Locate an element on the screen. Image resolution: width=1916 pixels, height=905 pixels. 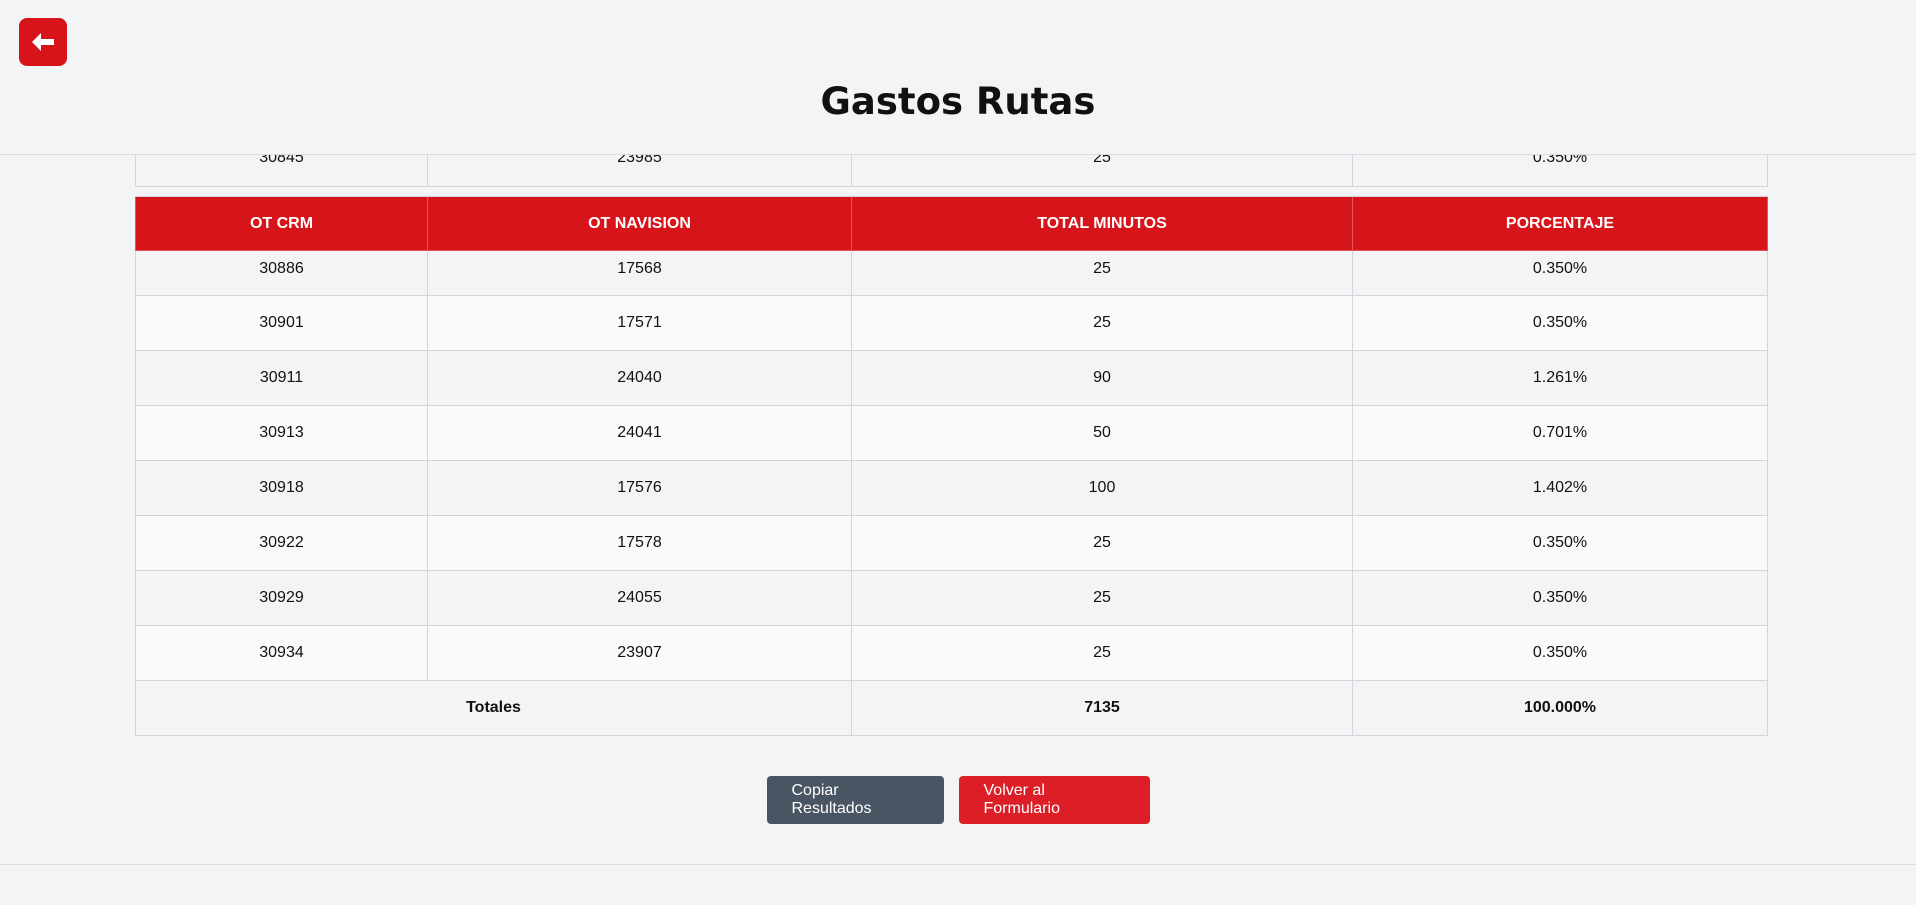
header-total-minutos: TOTAL MINUTOS is located at coordinates (1102, 223).